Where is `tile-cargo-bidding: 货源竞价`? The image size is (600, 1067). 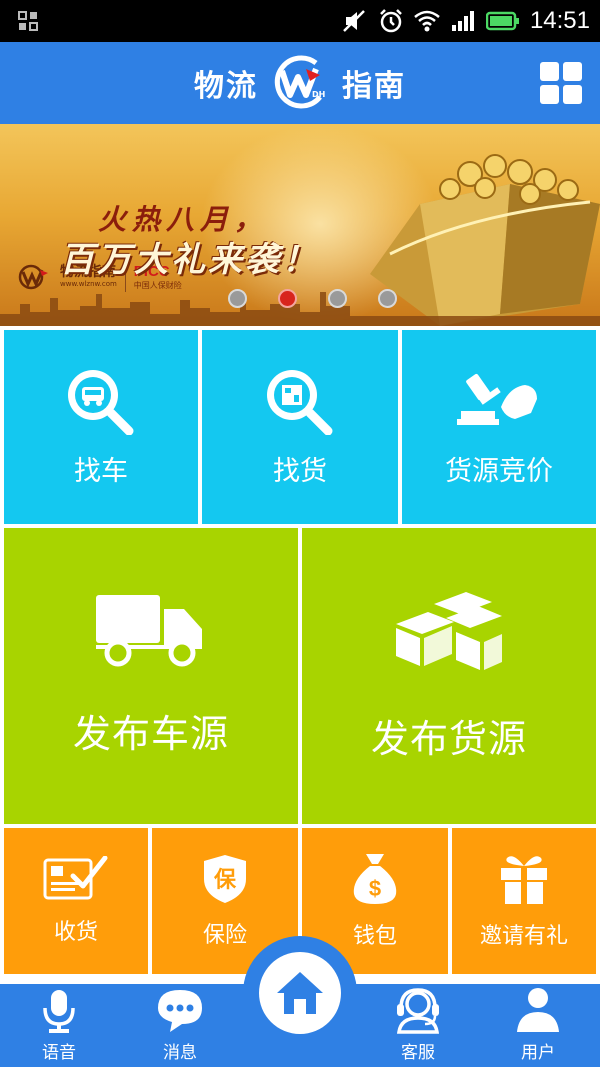 tile-cargo-bidding: 货源竞价 is located at coordinates (499, 427).